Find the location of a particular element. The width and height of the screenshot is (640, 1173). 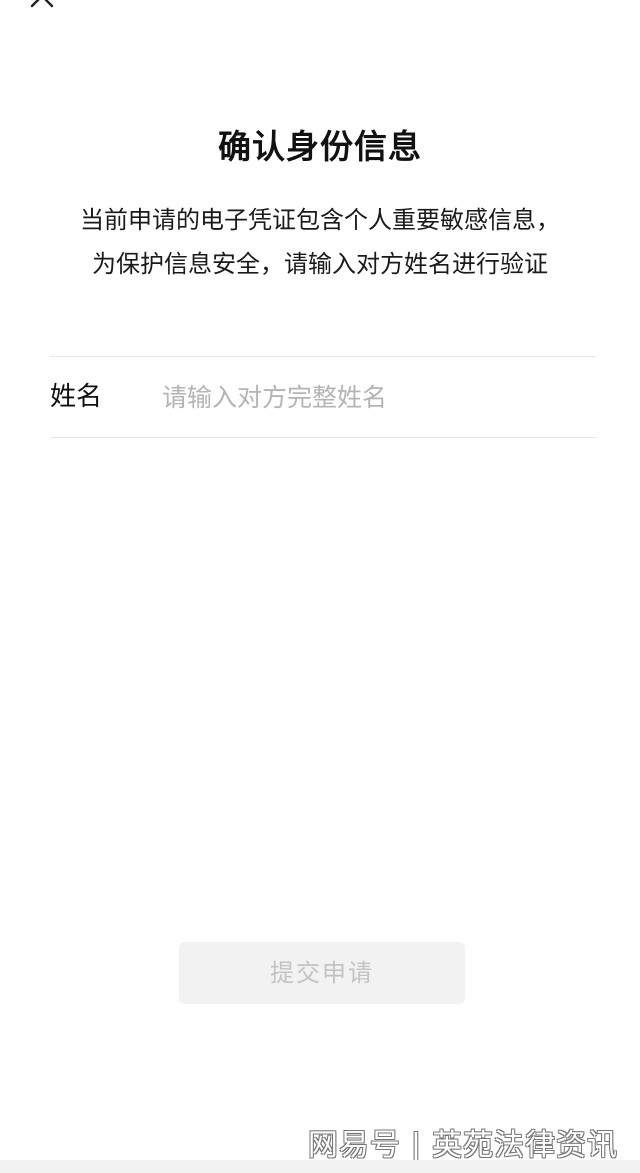

close-button is located at coordinates (44, 7).